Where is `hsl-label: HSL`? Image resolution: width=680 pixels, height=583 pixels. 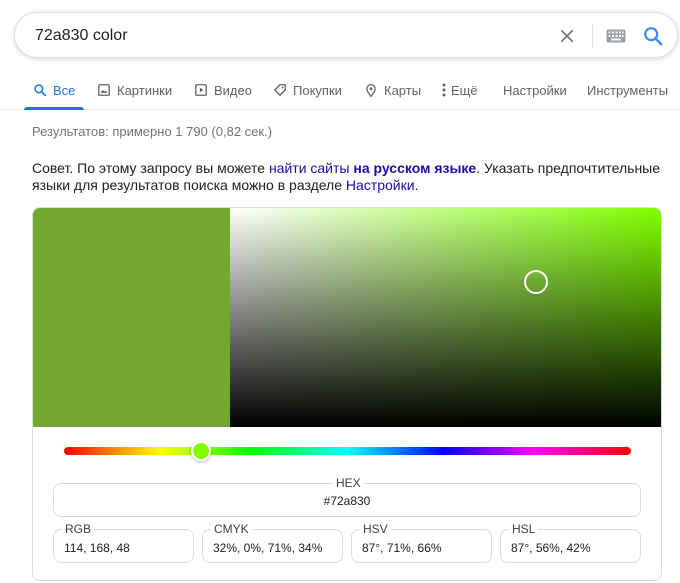
hsl-label: HSL is located at coordinates (524, 529).